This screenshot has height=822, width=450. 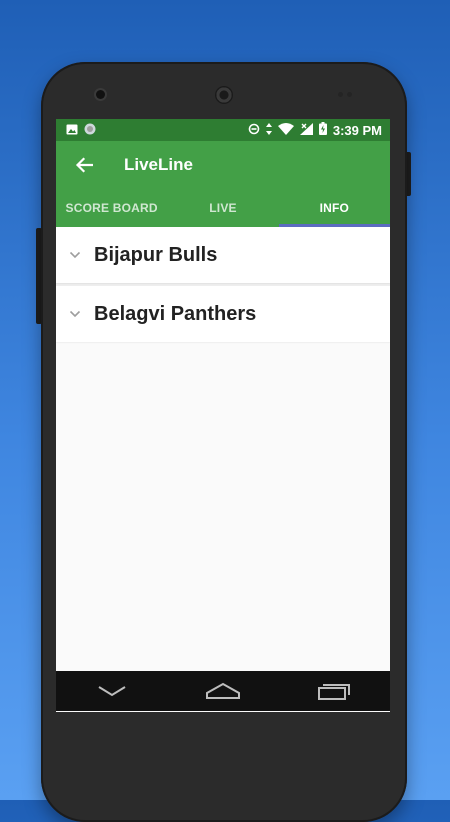 I want to click on tab-bar: SCORE BOARD LIVE INFO, so click(x=223, y=207).